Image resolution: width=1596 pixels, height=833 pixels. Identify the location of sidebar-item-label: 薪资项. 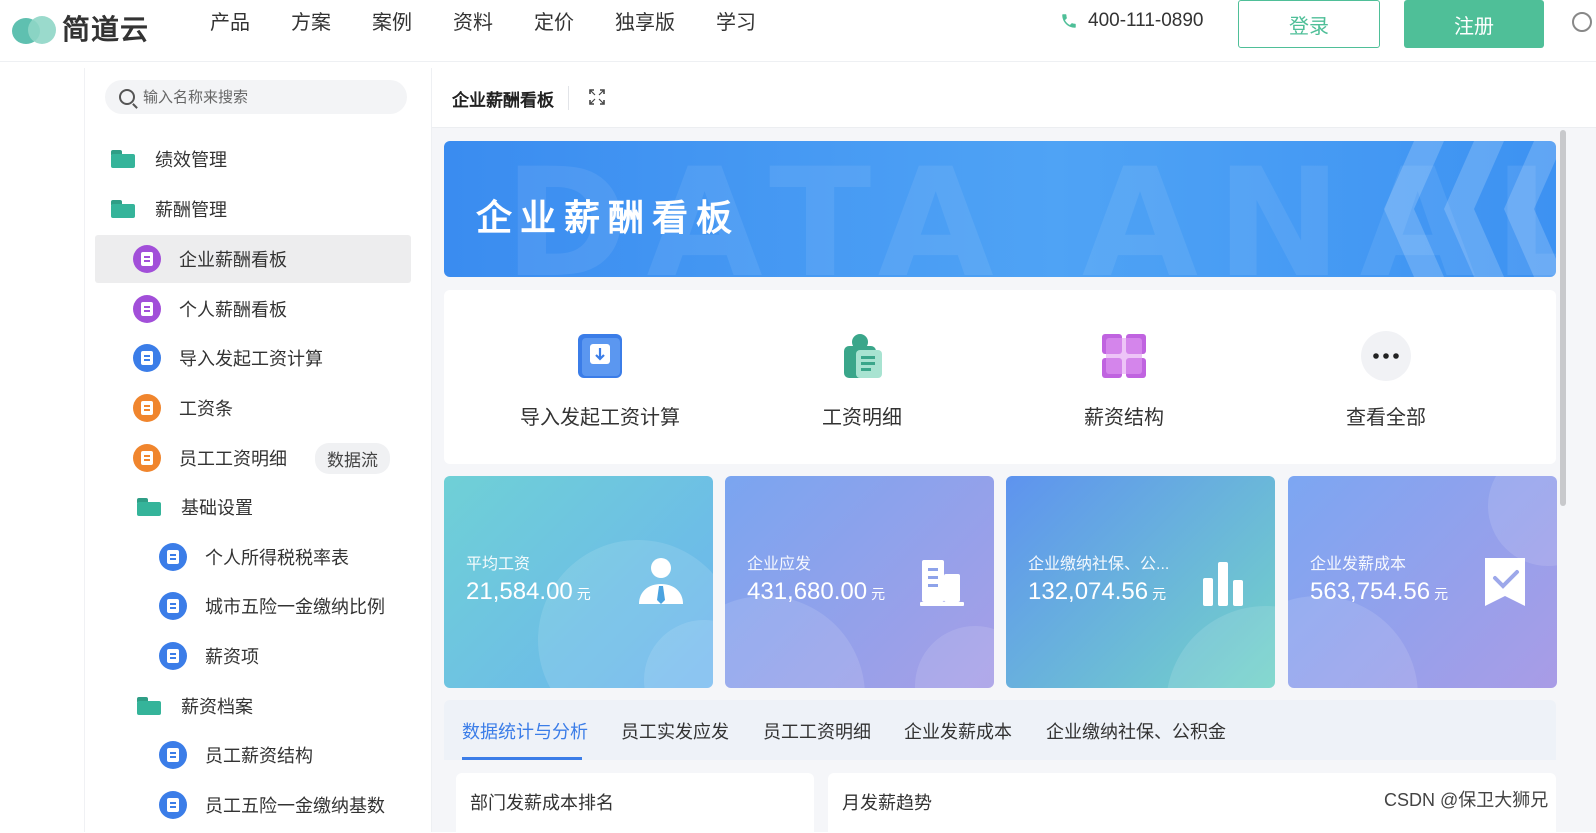
(232, 657).